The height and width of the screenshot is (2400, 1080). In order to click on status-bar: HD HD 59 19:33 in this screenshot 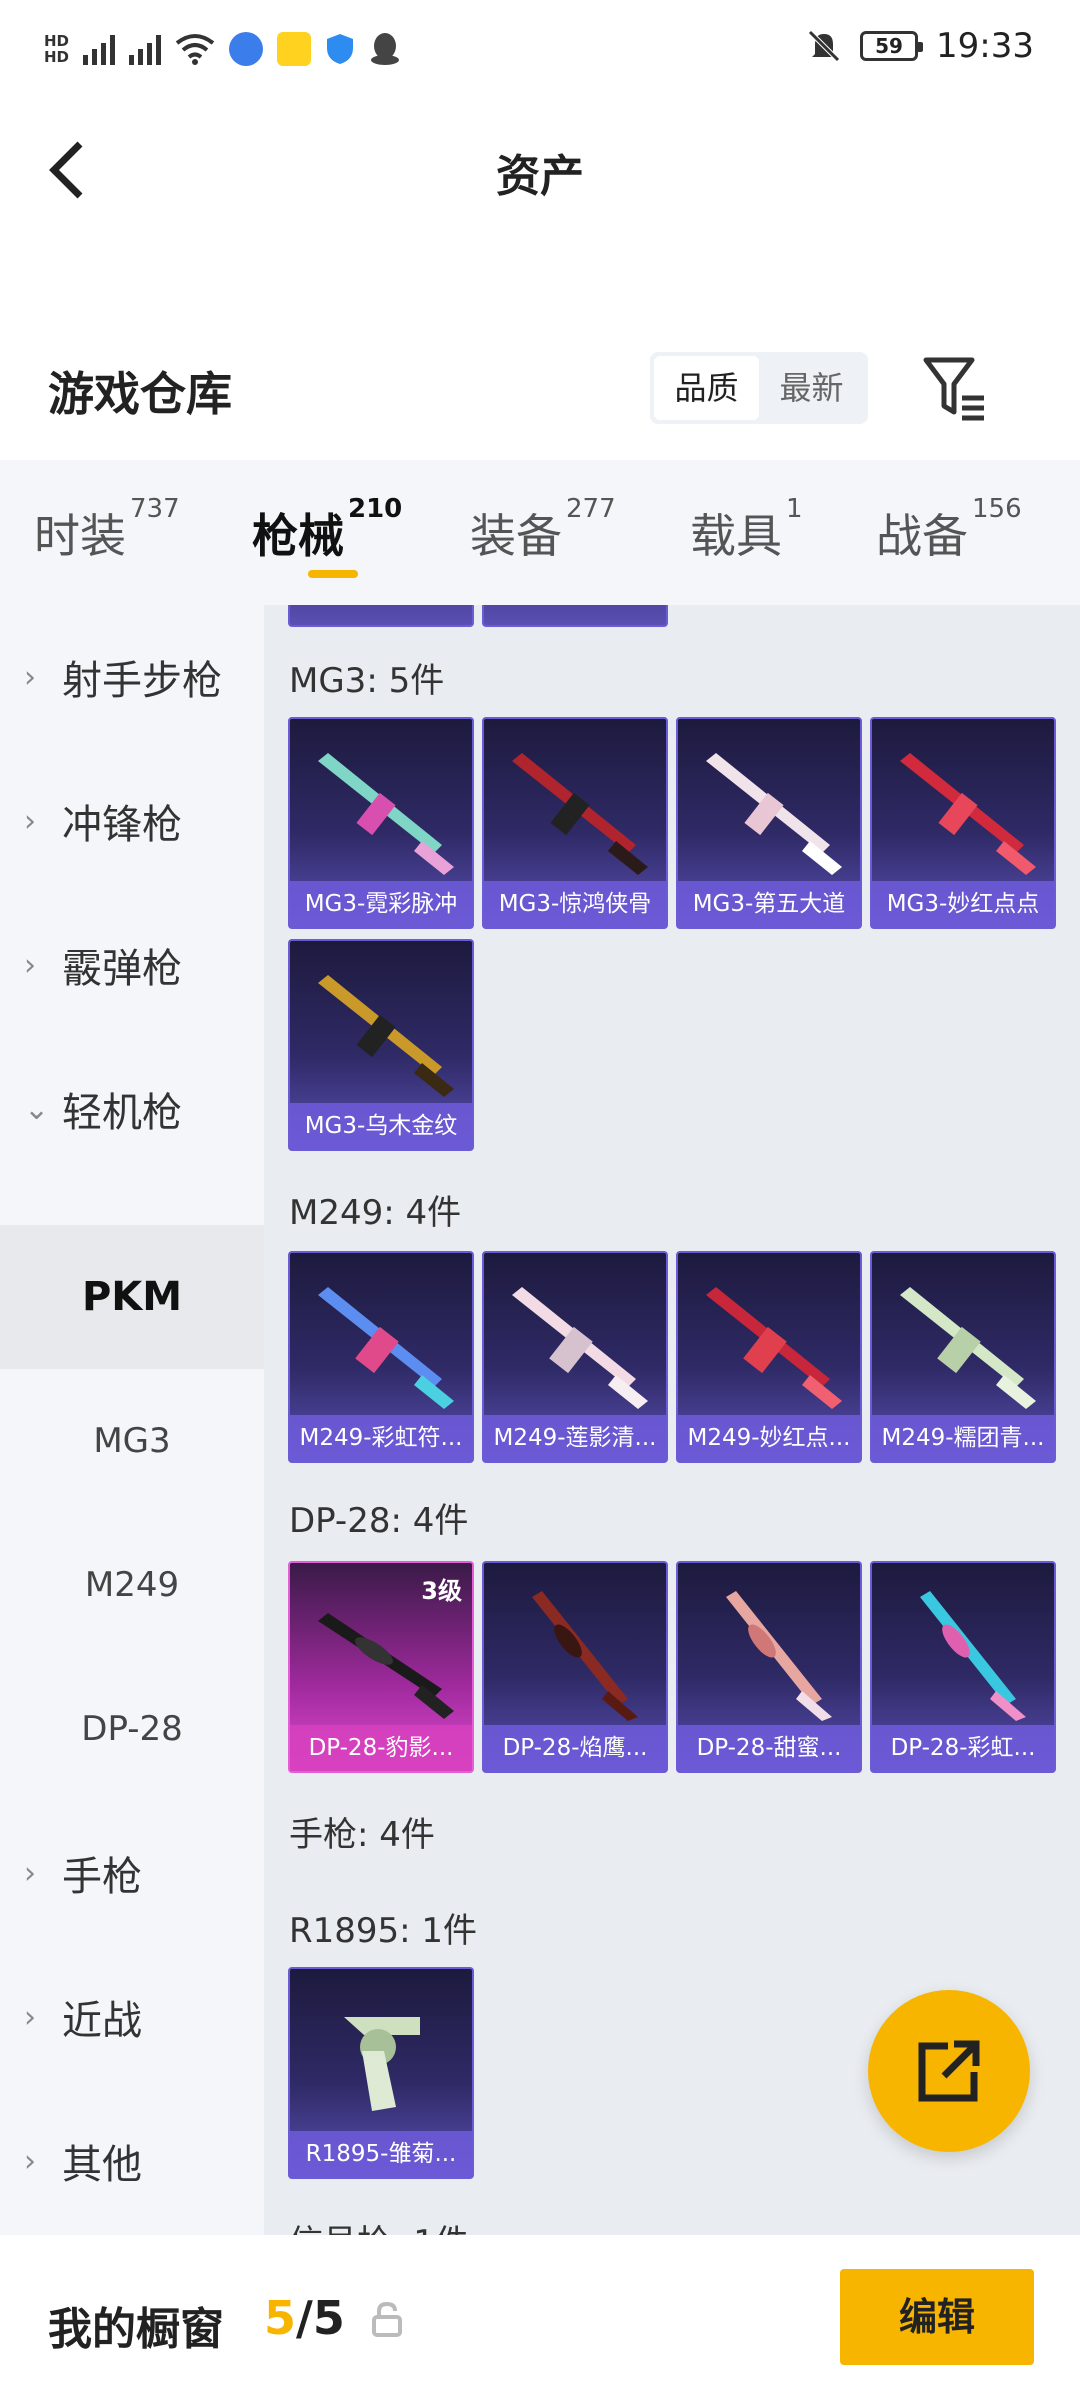, I will do `click(540, 50)`.